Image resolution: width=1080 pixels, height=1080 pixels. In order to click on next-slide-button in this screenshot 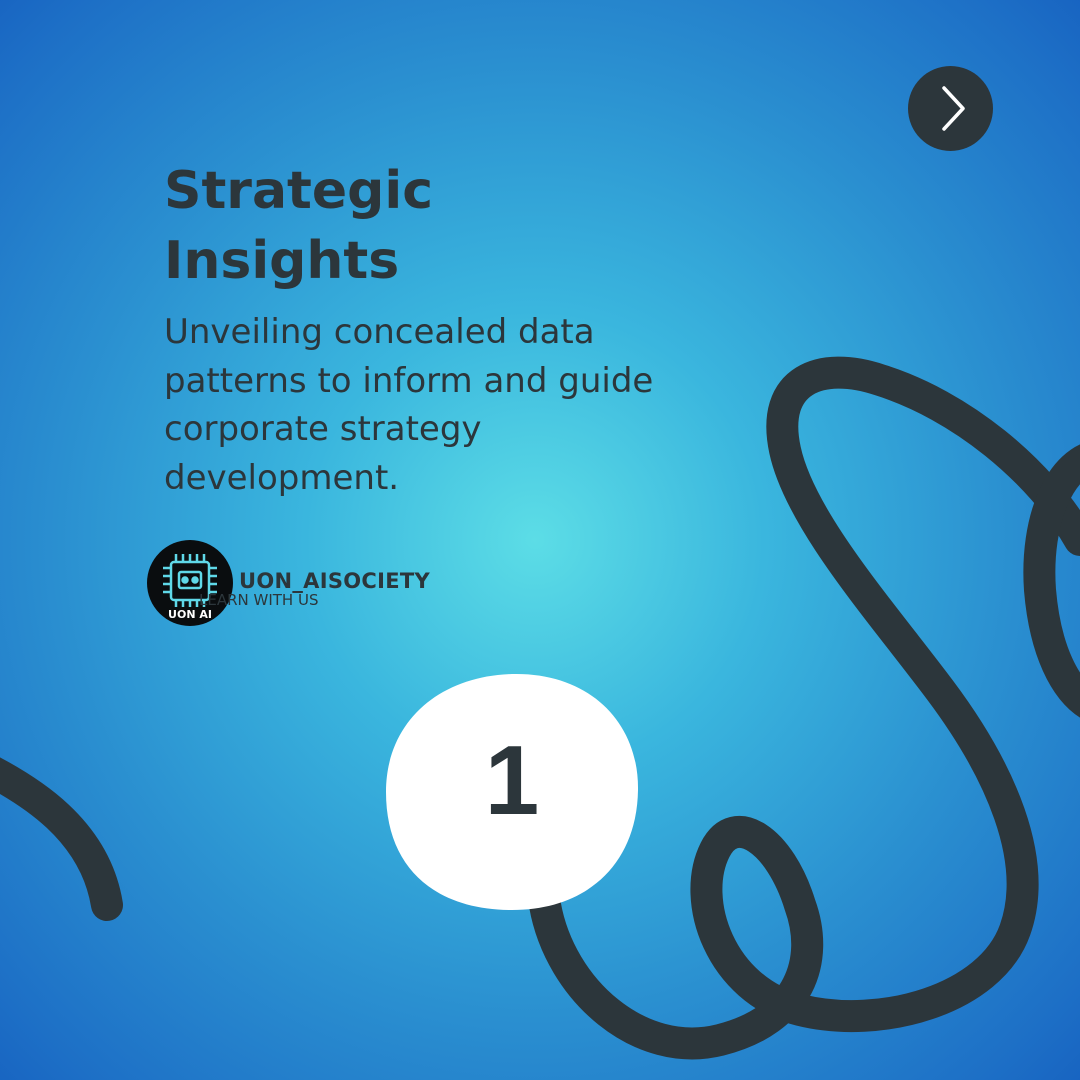, I will do `click(950, 108)`.